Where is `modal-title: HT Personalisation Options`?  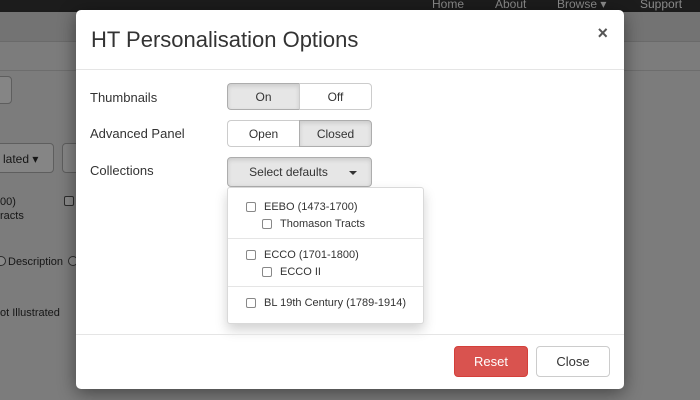
modal-title: HT Personalisation Options is located at coordinates (225, 39).